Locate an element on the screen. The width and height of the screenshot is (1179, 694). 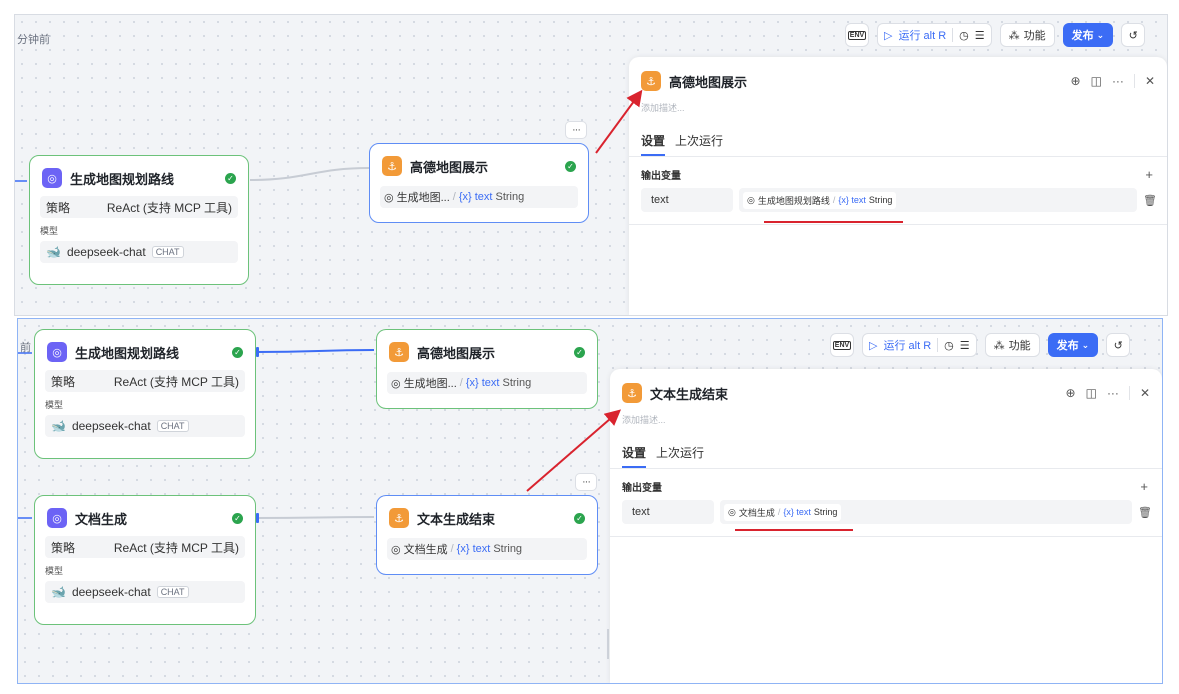
toolbar-divider is located at coordinates (938, 345).